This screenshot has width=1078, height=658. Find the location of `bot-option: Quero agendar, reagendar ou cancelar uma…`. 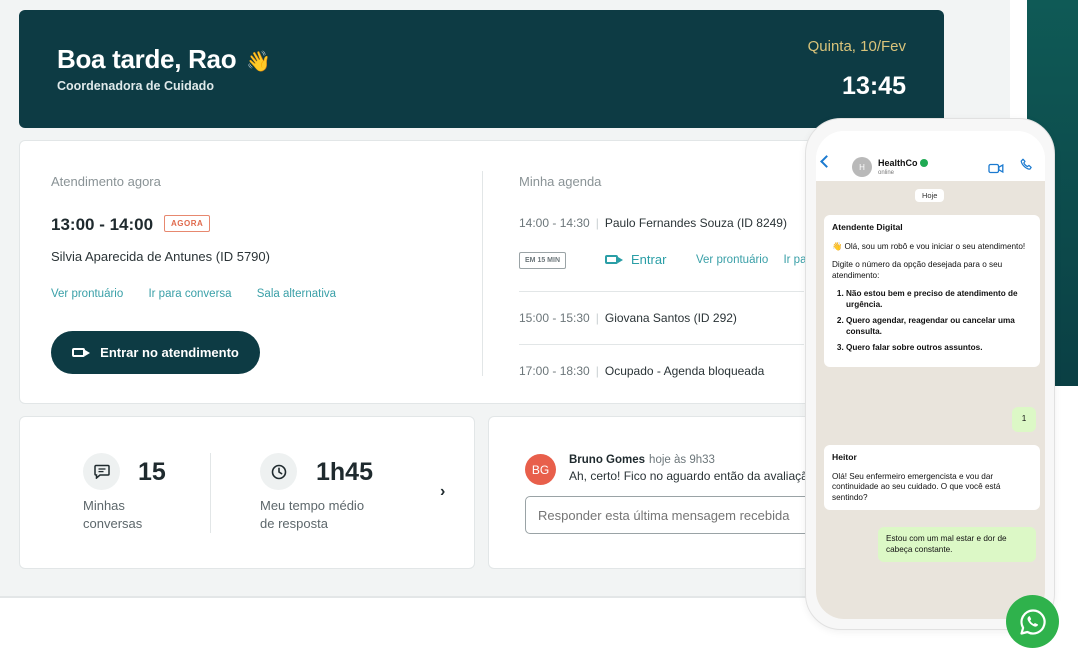

bot-option: Quero agendar, reagendar ou cancelar uma… is located at coordinates (939, 326).